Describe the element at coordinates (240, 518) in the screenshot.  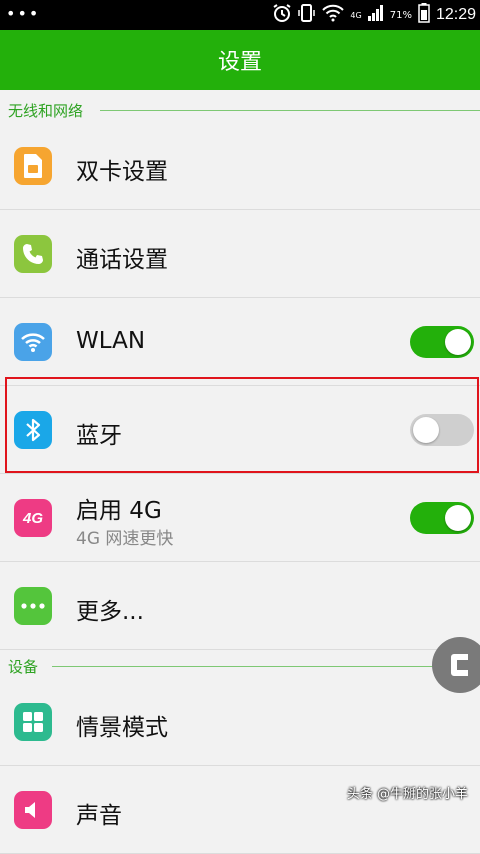
I see `enable-4g-item: 4G 启用 4G 4G 网速更快` at that location.